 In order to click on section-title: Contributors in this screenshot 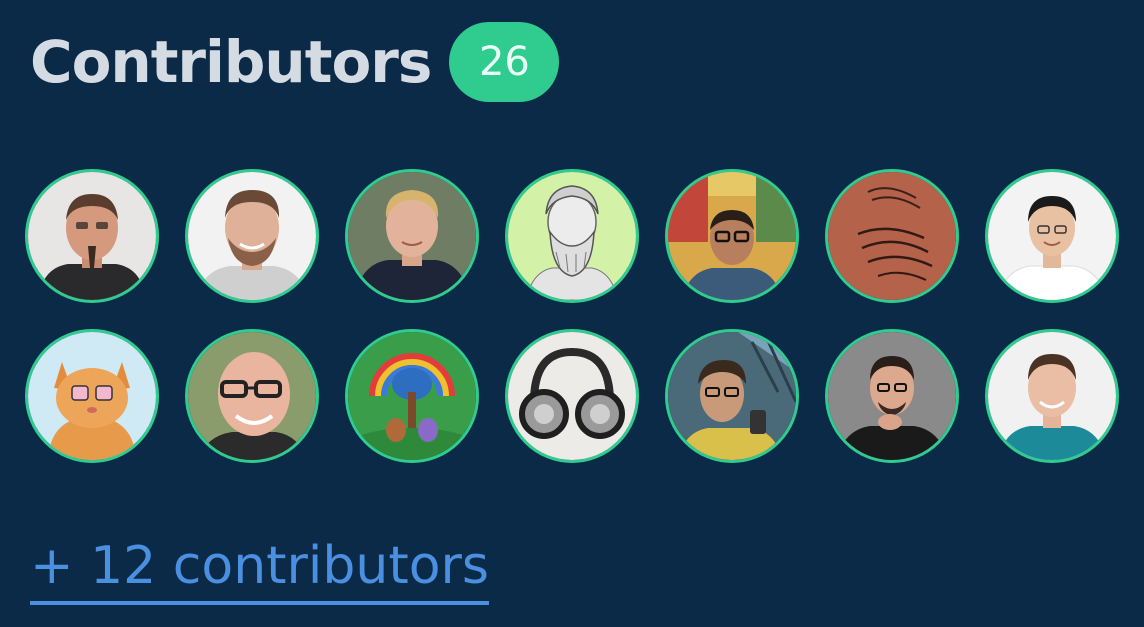, I will do `click(231, 62)`.